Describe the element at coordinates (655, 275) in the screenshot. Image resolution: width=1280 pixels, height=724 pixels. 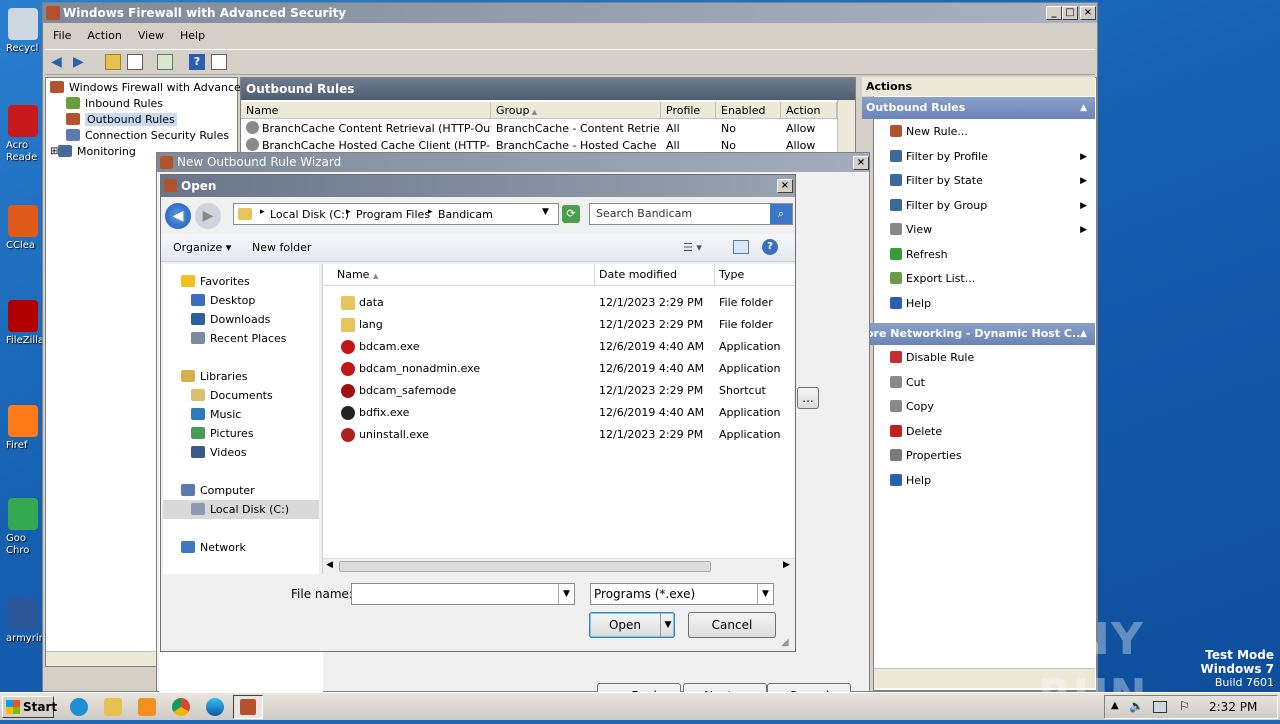
I see `column-date-modified: Date modified` at that location.